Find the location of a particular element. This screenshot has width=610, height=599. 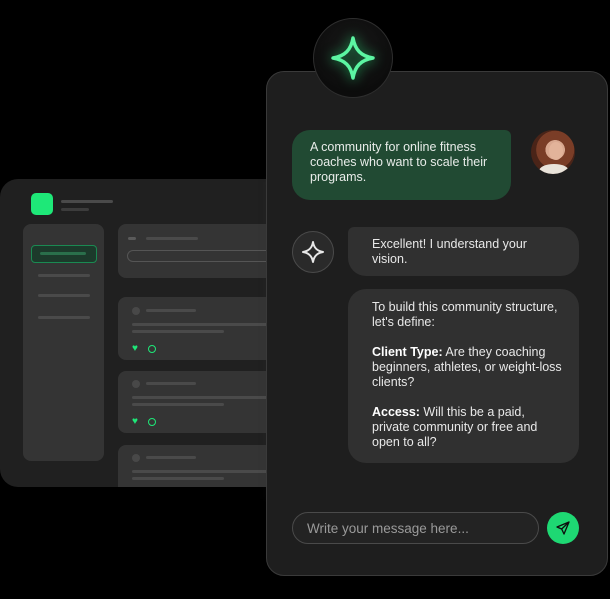

composer-avatar-placeholder is located at coordinates (132, 238).